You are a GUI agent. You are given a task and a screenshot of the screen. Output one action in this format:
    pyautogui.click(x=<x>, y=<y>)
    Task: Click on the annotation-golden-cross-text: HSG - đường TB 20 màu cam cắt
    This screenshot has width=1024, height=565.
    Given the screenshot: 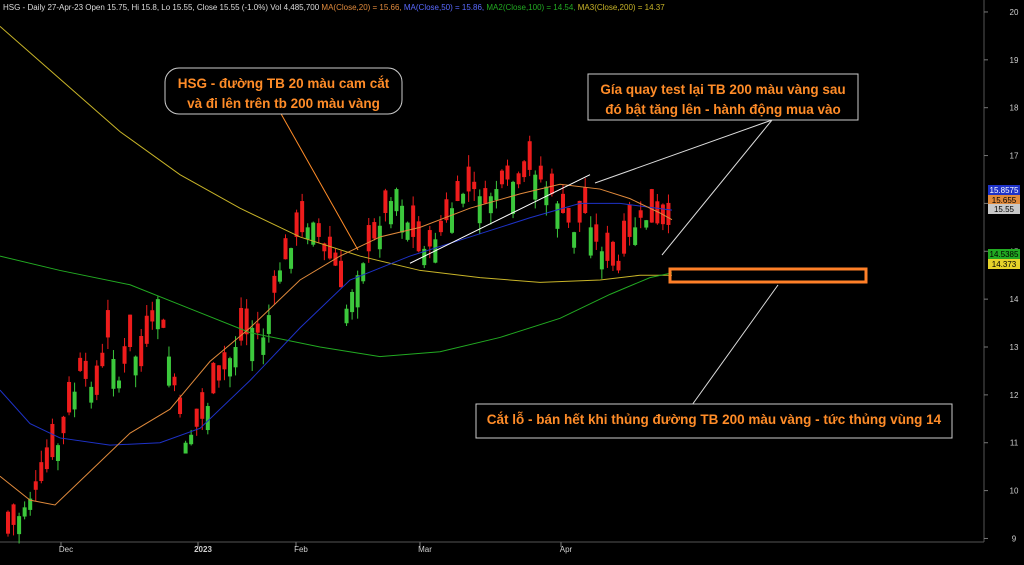 What is the action you would take?
    pyautogui.click(x=284, y=83)
    